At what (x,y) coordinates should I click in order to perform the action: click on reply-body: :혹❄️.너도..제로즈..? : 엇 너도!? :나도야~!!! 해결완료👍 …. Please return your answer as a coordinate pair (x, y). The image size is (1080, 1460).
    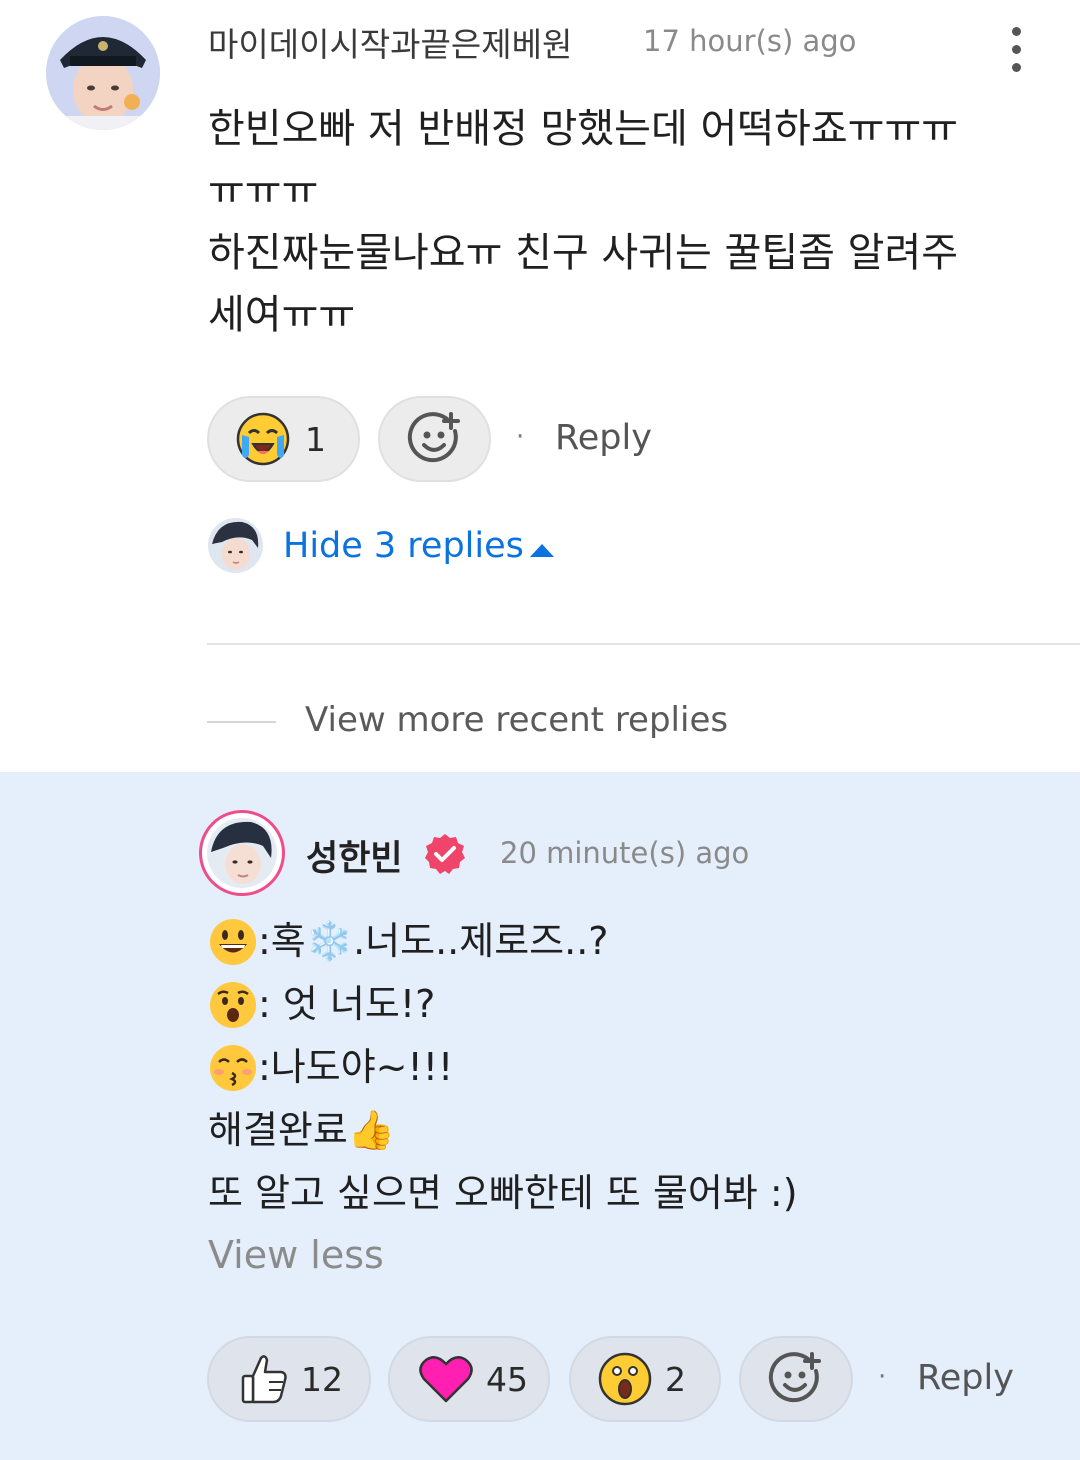
    Looking at the image, I should click on (503, 1067).